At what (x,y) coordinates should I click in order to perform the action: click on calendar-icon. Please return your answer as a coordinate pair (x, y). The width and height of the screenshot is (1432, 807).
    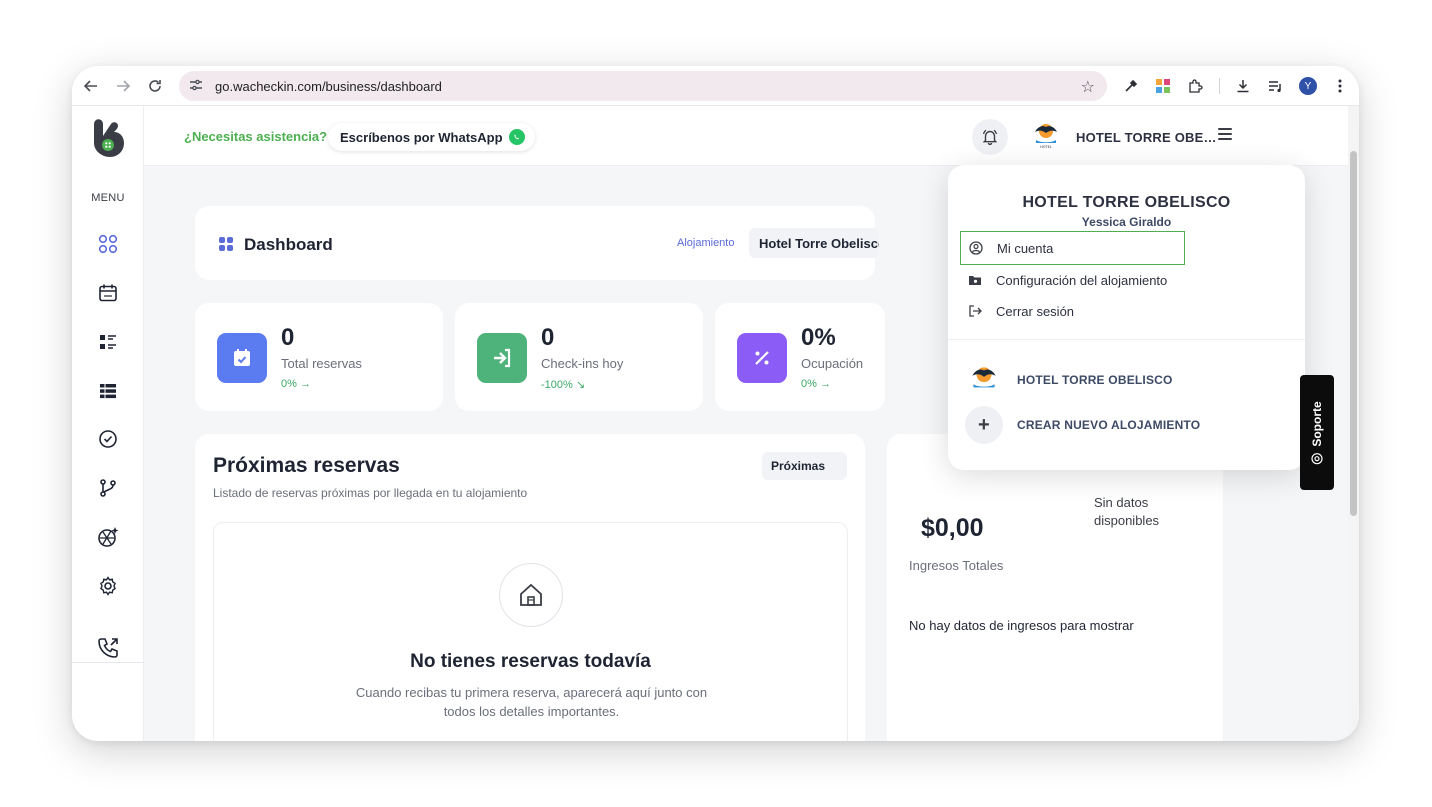
    Looking at the image, I should click on (108, 293).